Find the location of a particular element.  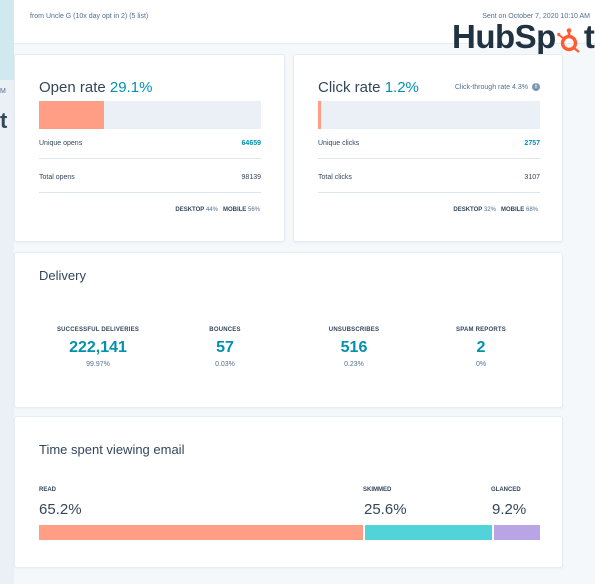

ctr-text: Click-through rate 4.3% is located at coordinates (491, 87).